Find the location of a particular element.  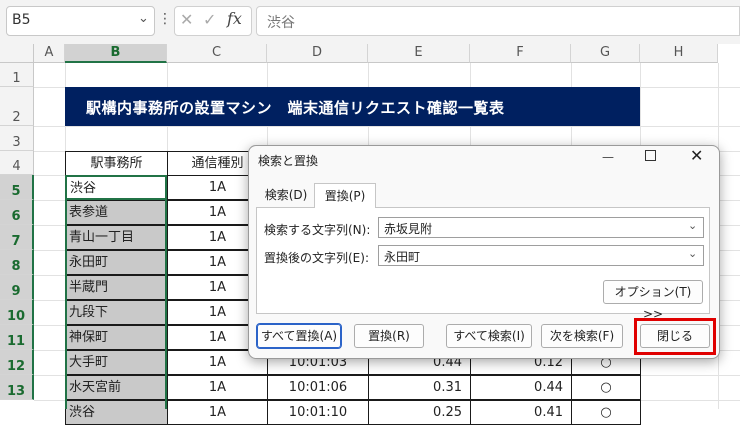

row-header-6: 6 is located at coordinates (17, 212).